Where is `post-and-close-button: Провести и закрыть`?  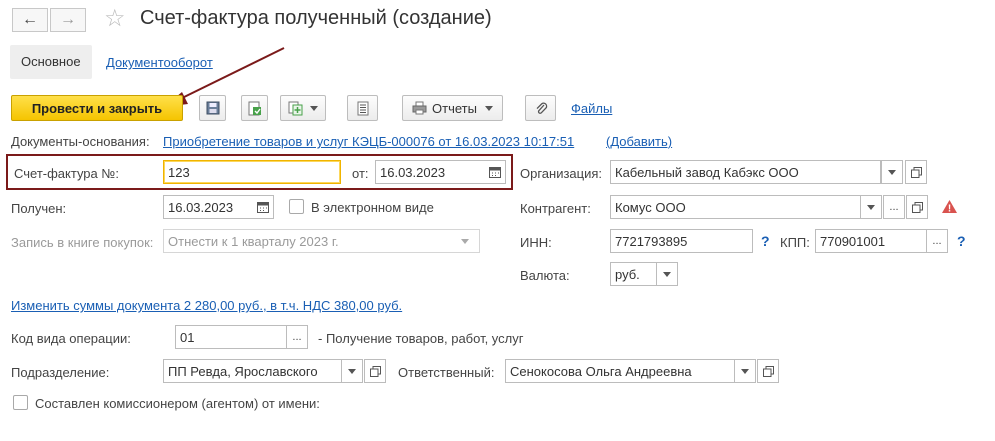 post-and-close-button: Провести и закрыть is located at coordinates (97, 108).